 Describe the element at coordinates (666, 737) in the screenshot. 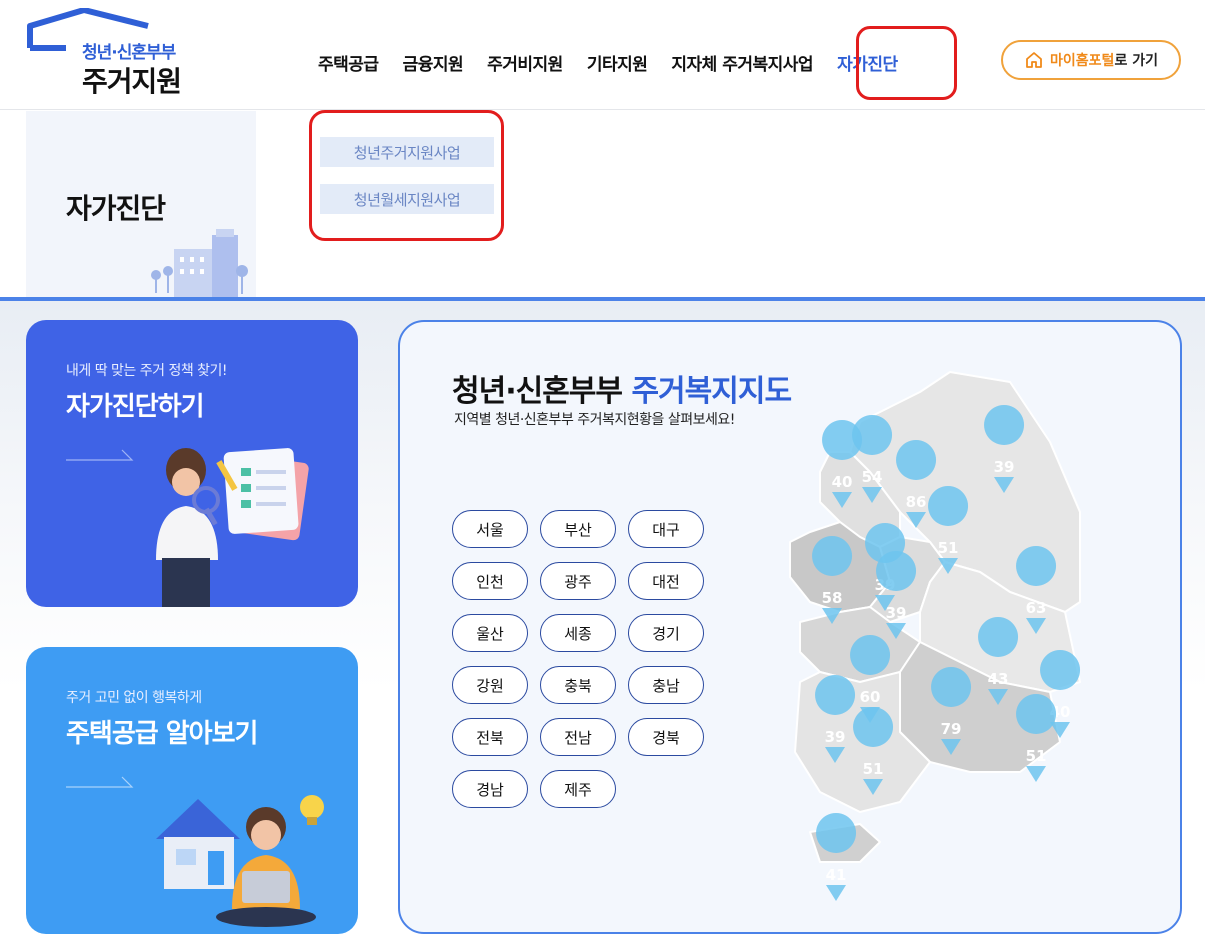

I see `region-button-gyeongbuk: 경북` at that location.